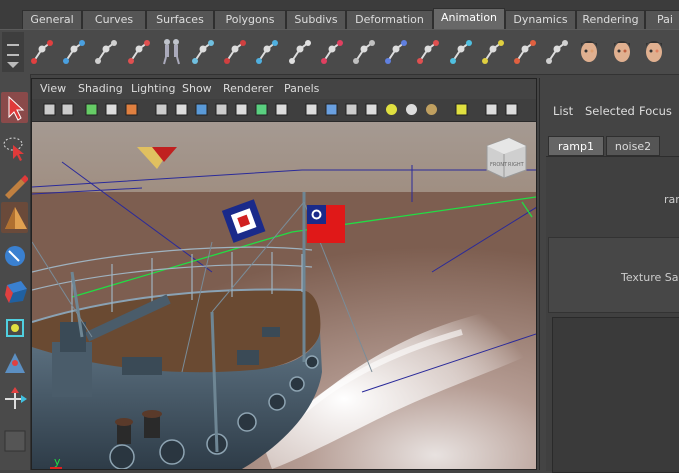  I want to click on ae-tab-ramp1: ramp1, so click(576, 146).